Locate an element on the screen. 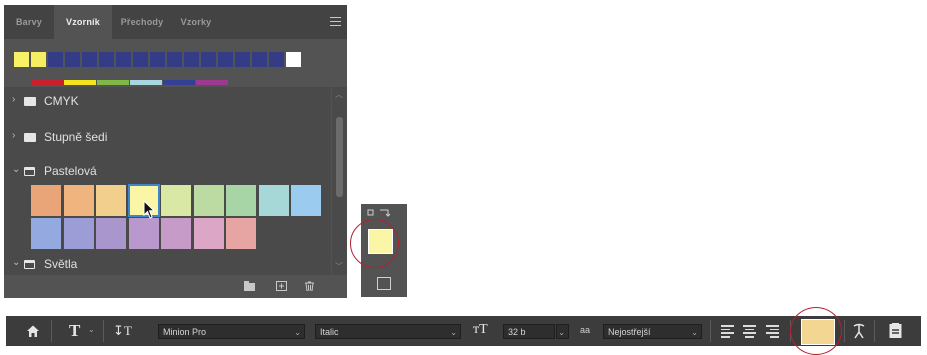 The image size is (927, 355). antialias-value: Nejostřejší is located at coordinates (629, 332).